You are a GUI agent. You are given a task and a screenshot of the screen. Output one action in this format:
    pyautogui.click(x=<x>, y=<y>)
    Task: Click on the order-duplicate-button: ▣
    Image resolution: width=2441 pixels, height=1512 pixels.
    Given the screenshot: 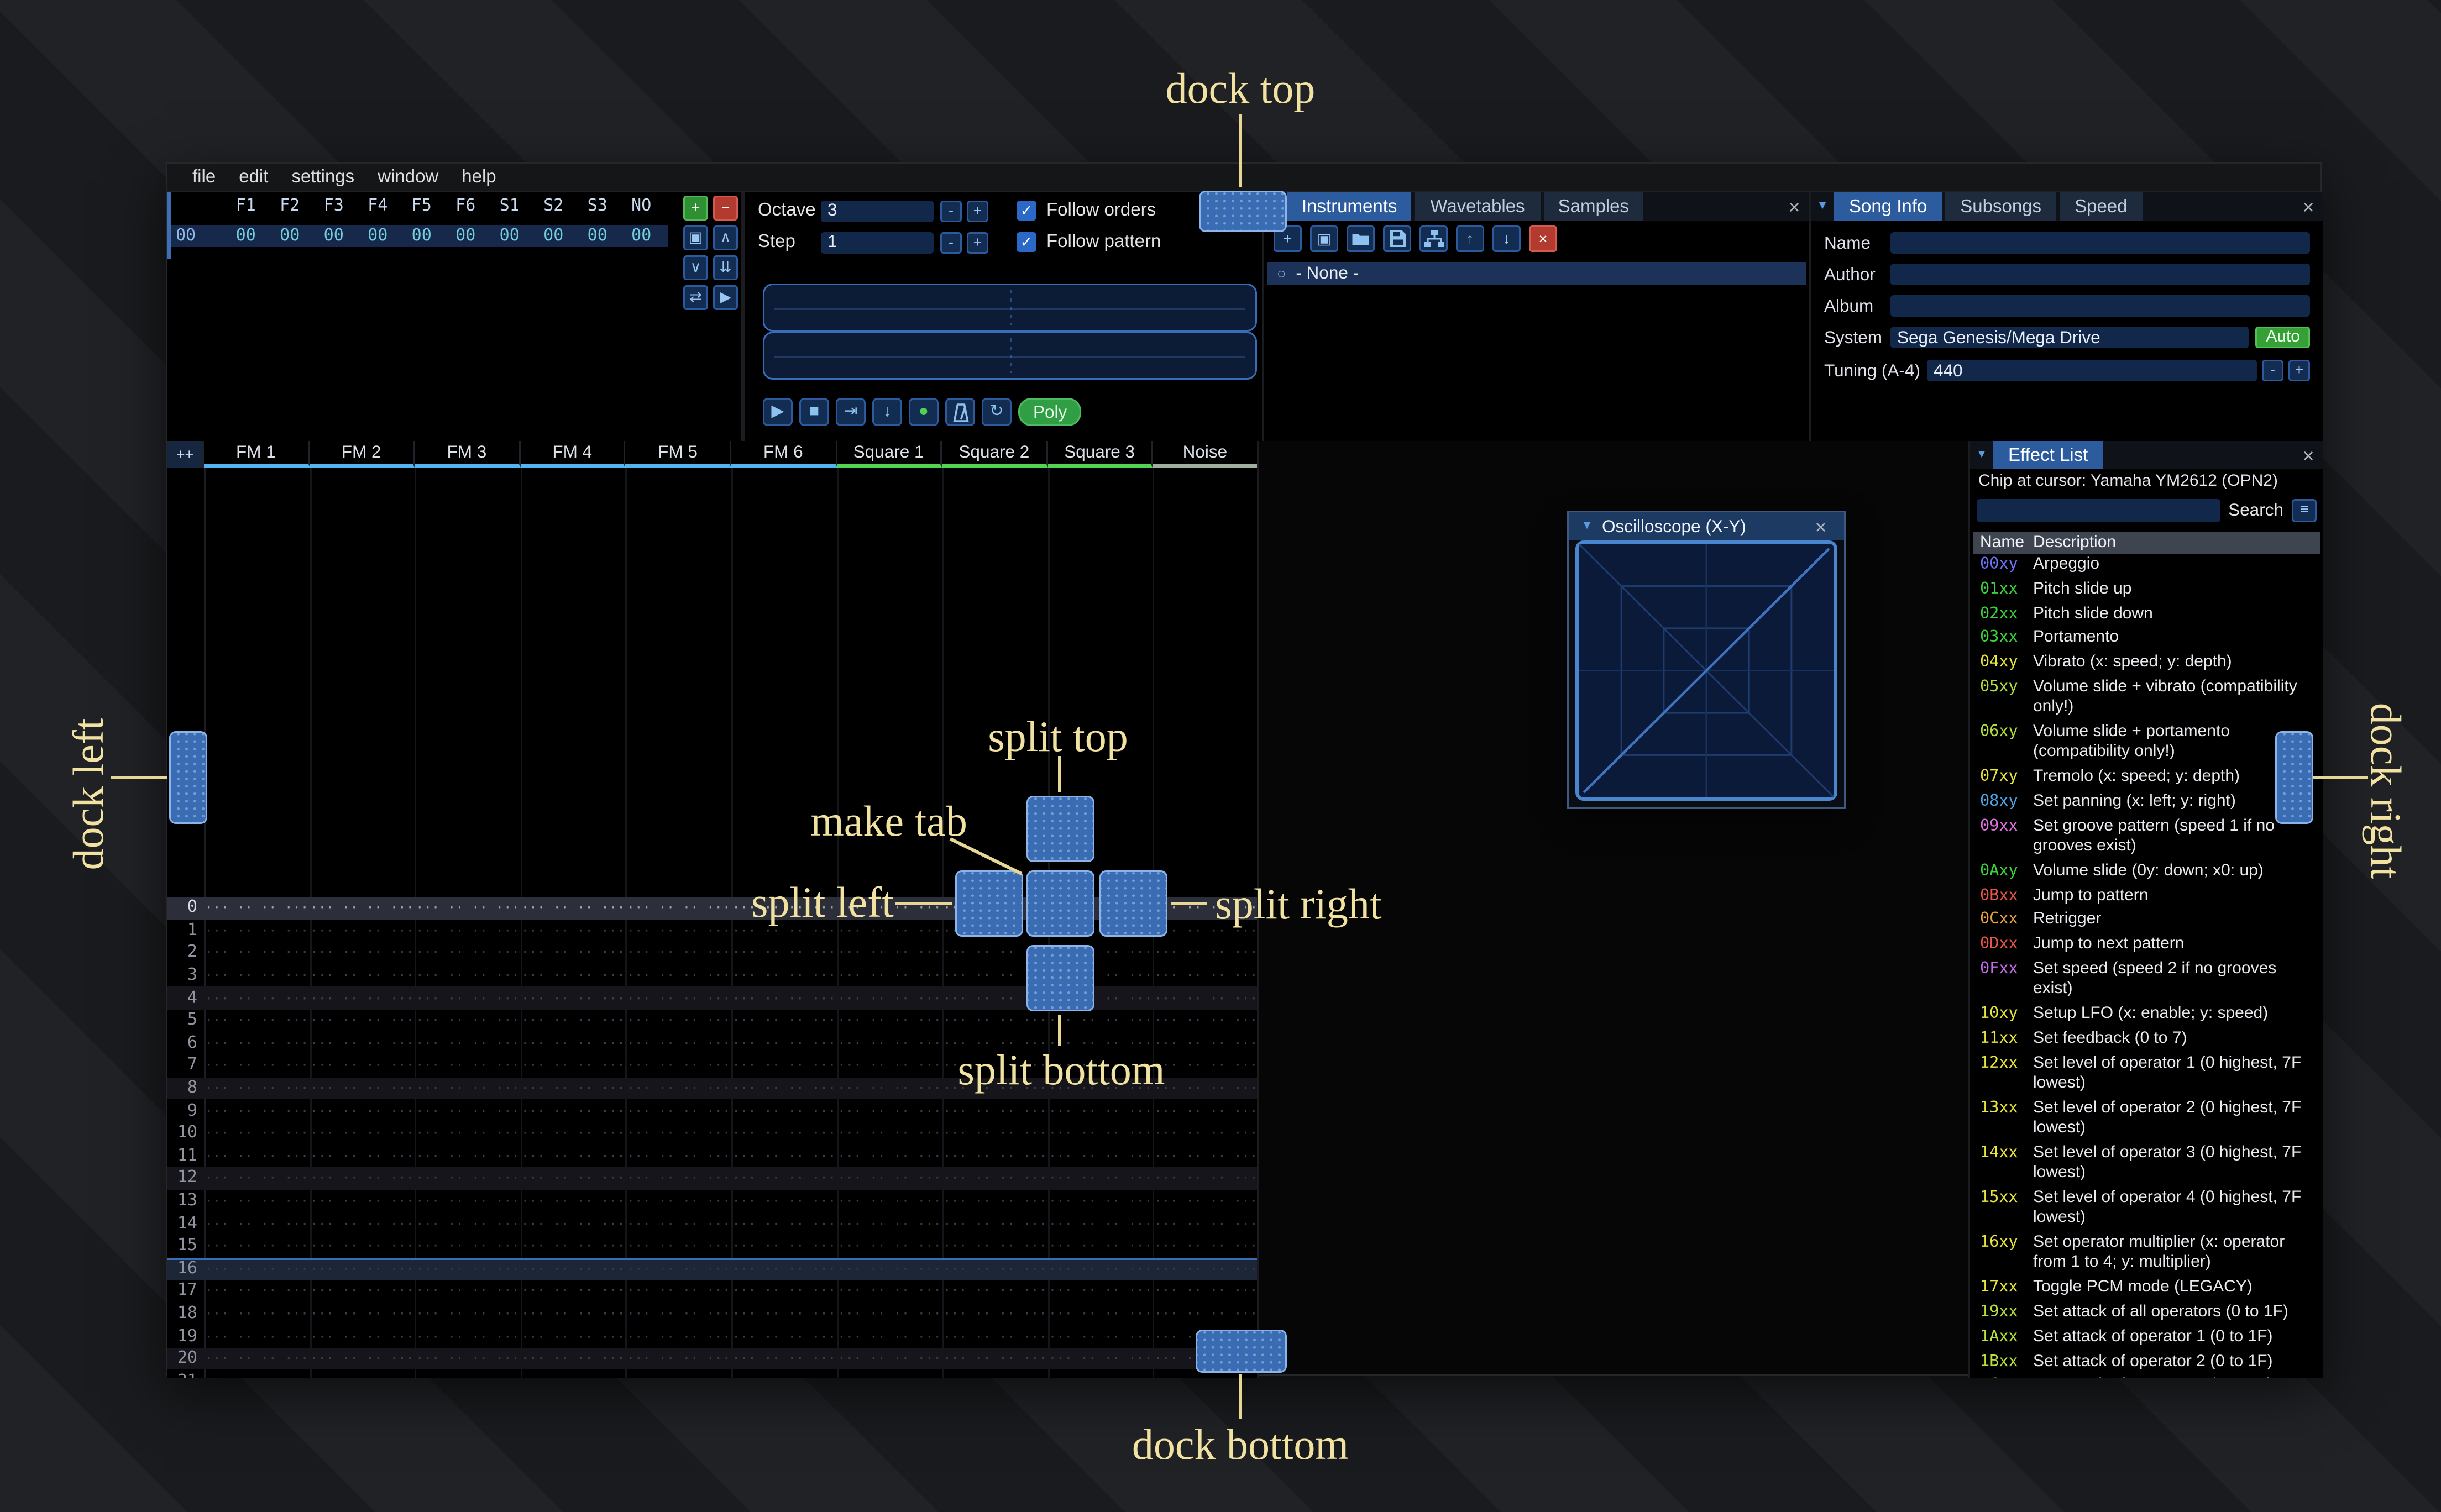 What is the action you would take?
    pyautogui.click(x=695, y=238)
    